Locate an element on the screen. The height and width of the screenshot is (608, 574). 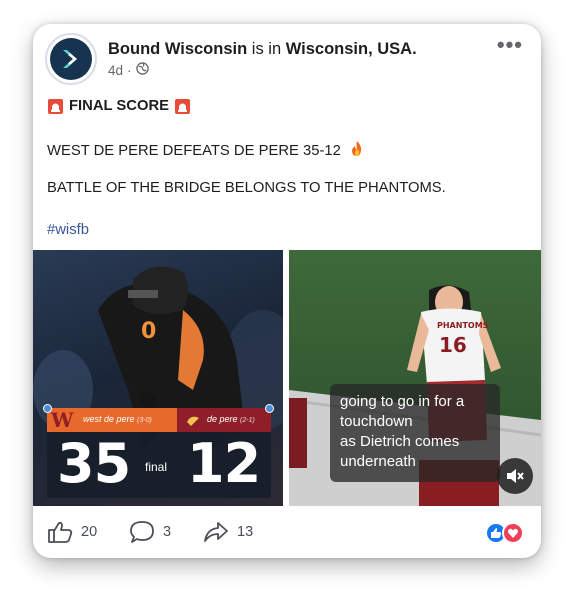
jersey-text: PHANTOMS is located at coordinates (463, 325).